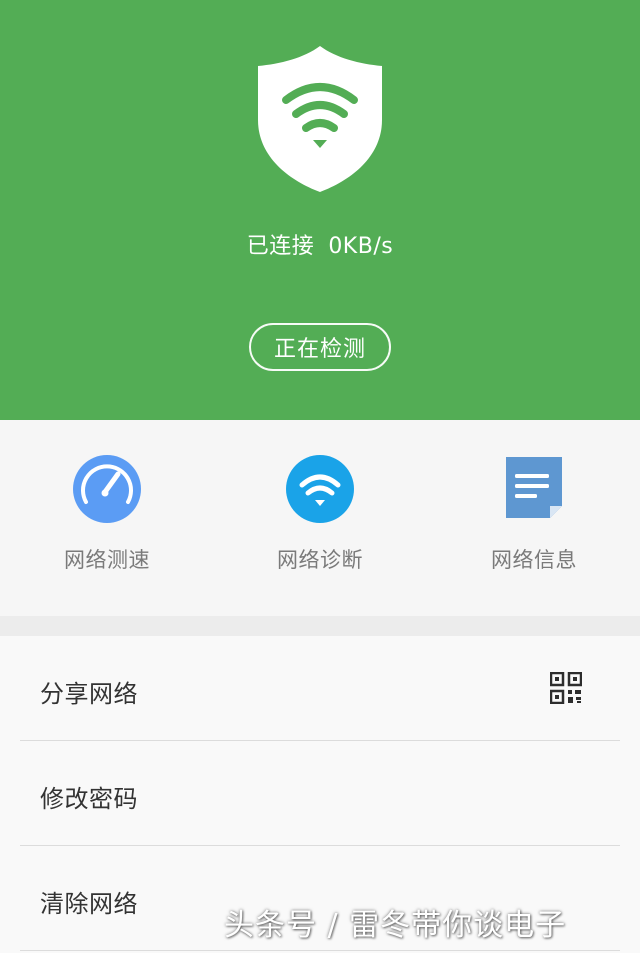  Describe the element at coordinates (280, 246) in the screenshot. I see `status-label: 已连接` at that location.